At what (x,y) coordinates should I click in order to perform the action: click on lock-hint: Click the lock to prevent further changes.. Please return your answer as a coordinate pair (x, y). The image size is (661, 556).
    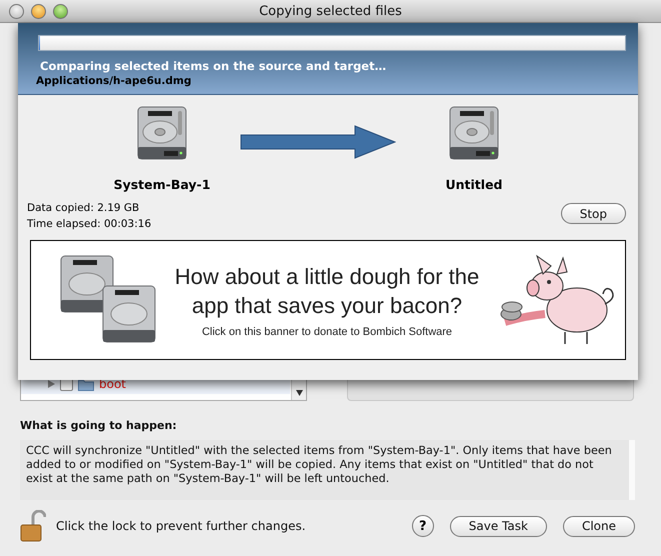
    Looking at the image, I should click on (181, 526).